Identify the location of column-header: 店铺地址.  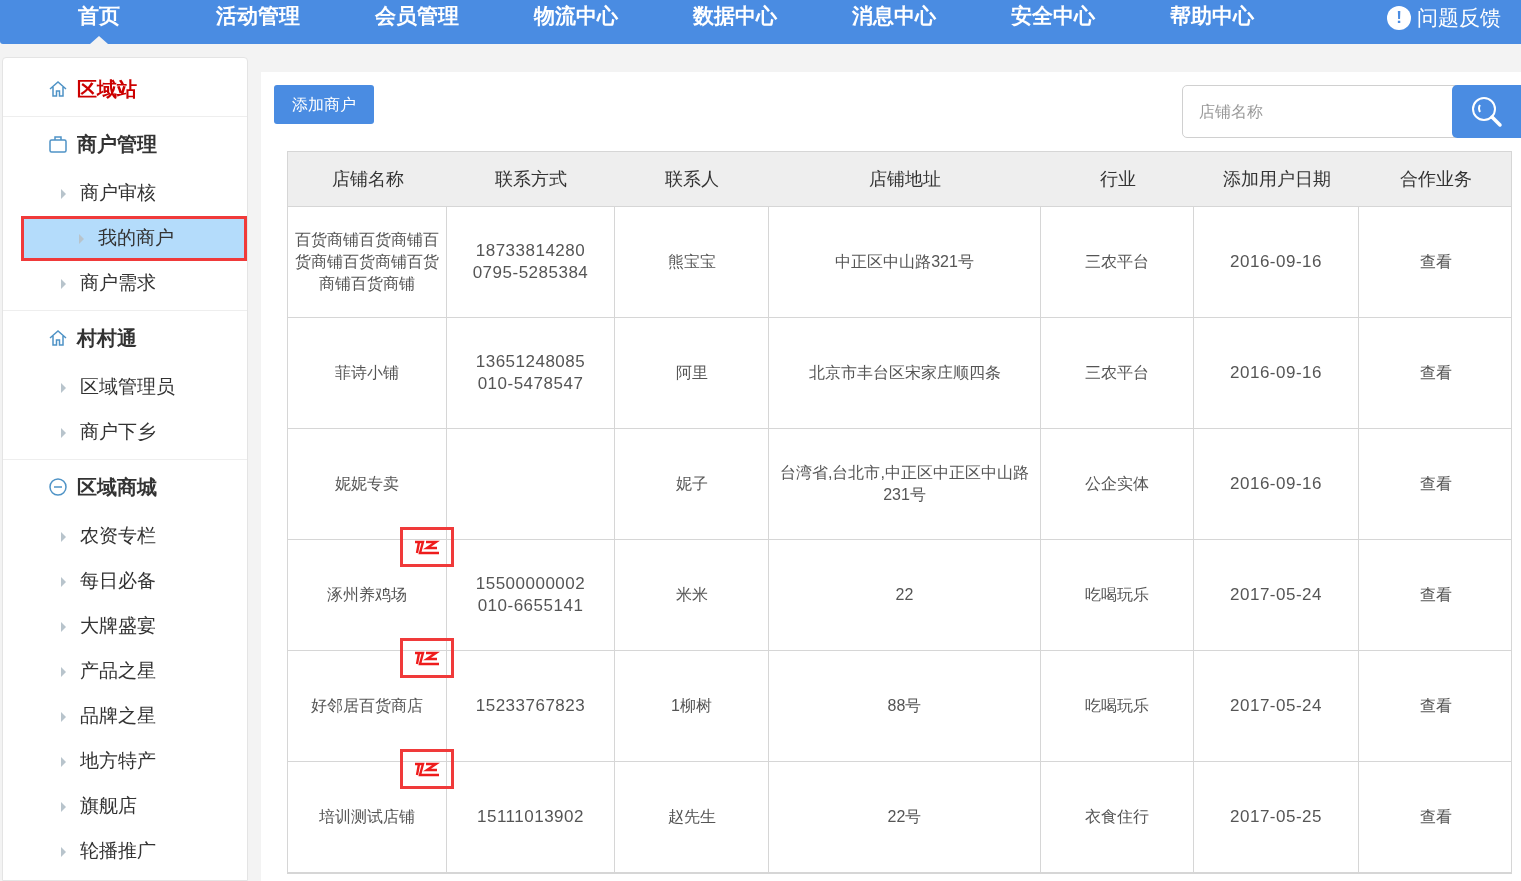
(905, 179).